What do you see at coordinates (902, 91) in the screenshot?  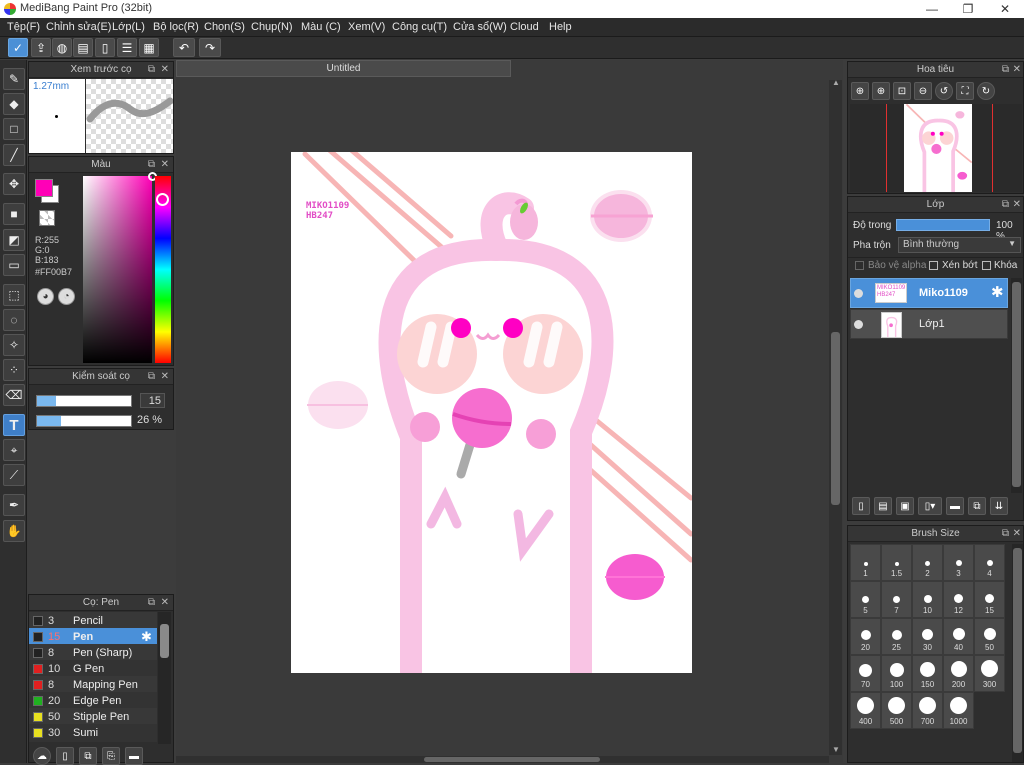 I see `fit-window-icon: ⊡` at bounding box center [902, 91].